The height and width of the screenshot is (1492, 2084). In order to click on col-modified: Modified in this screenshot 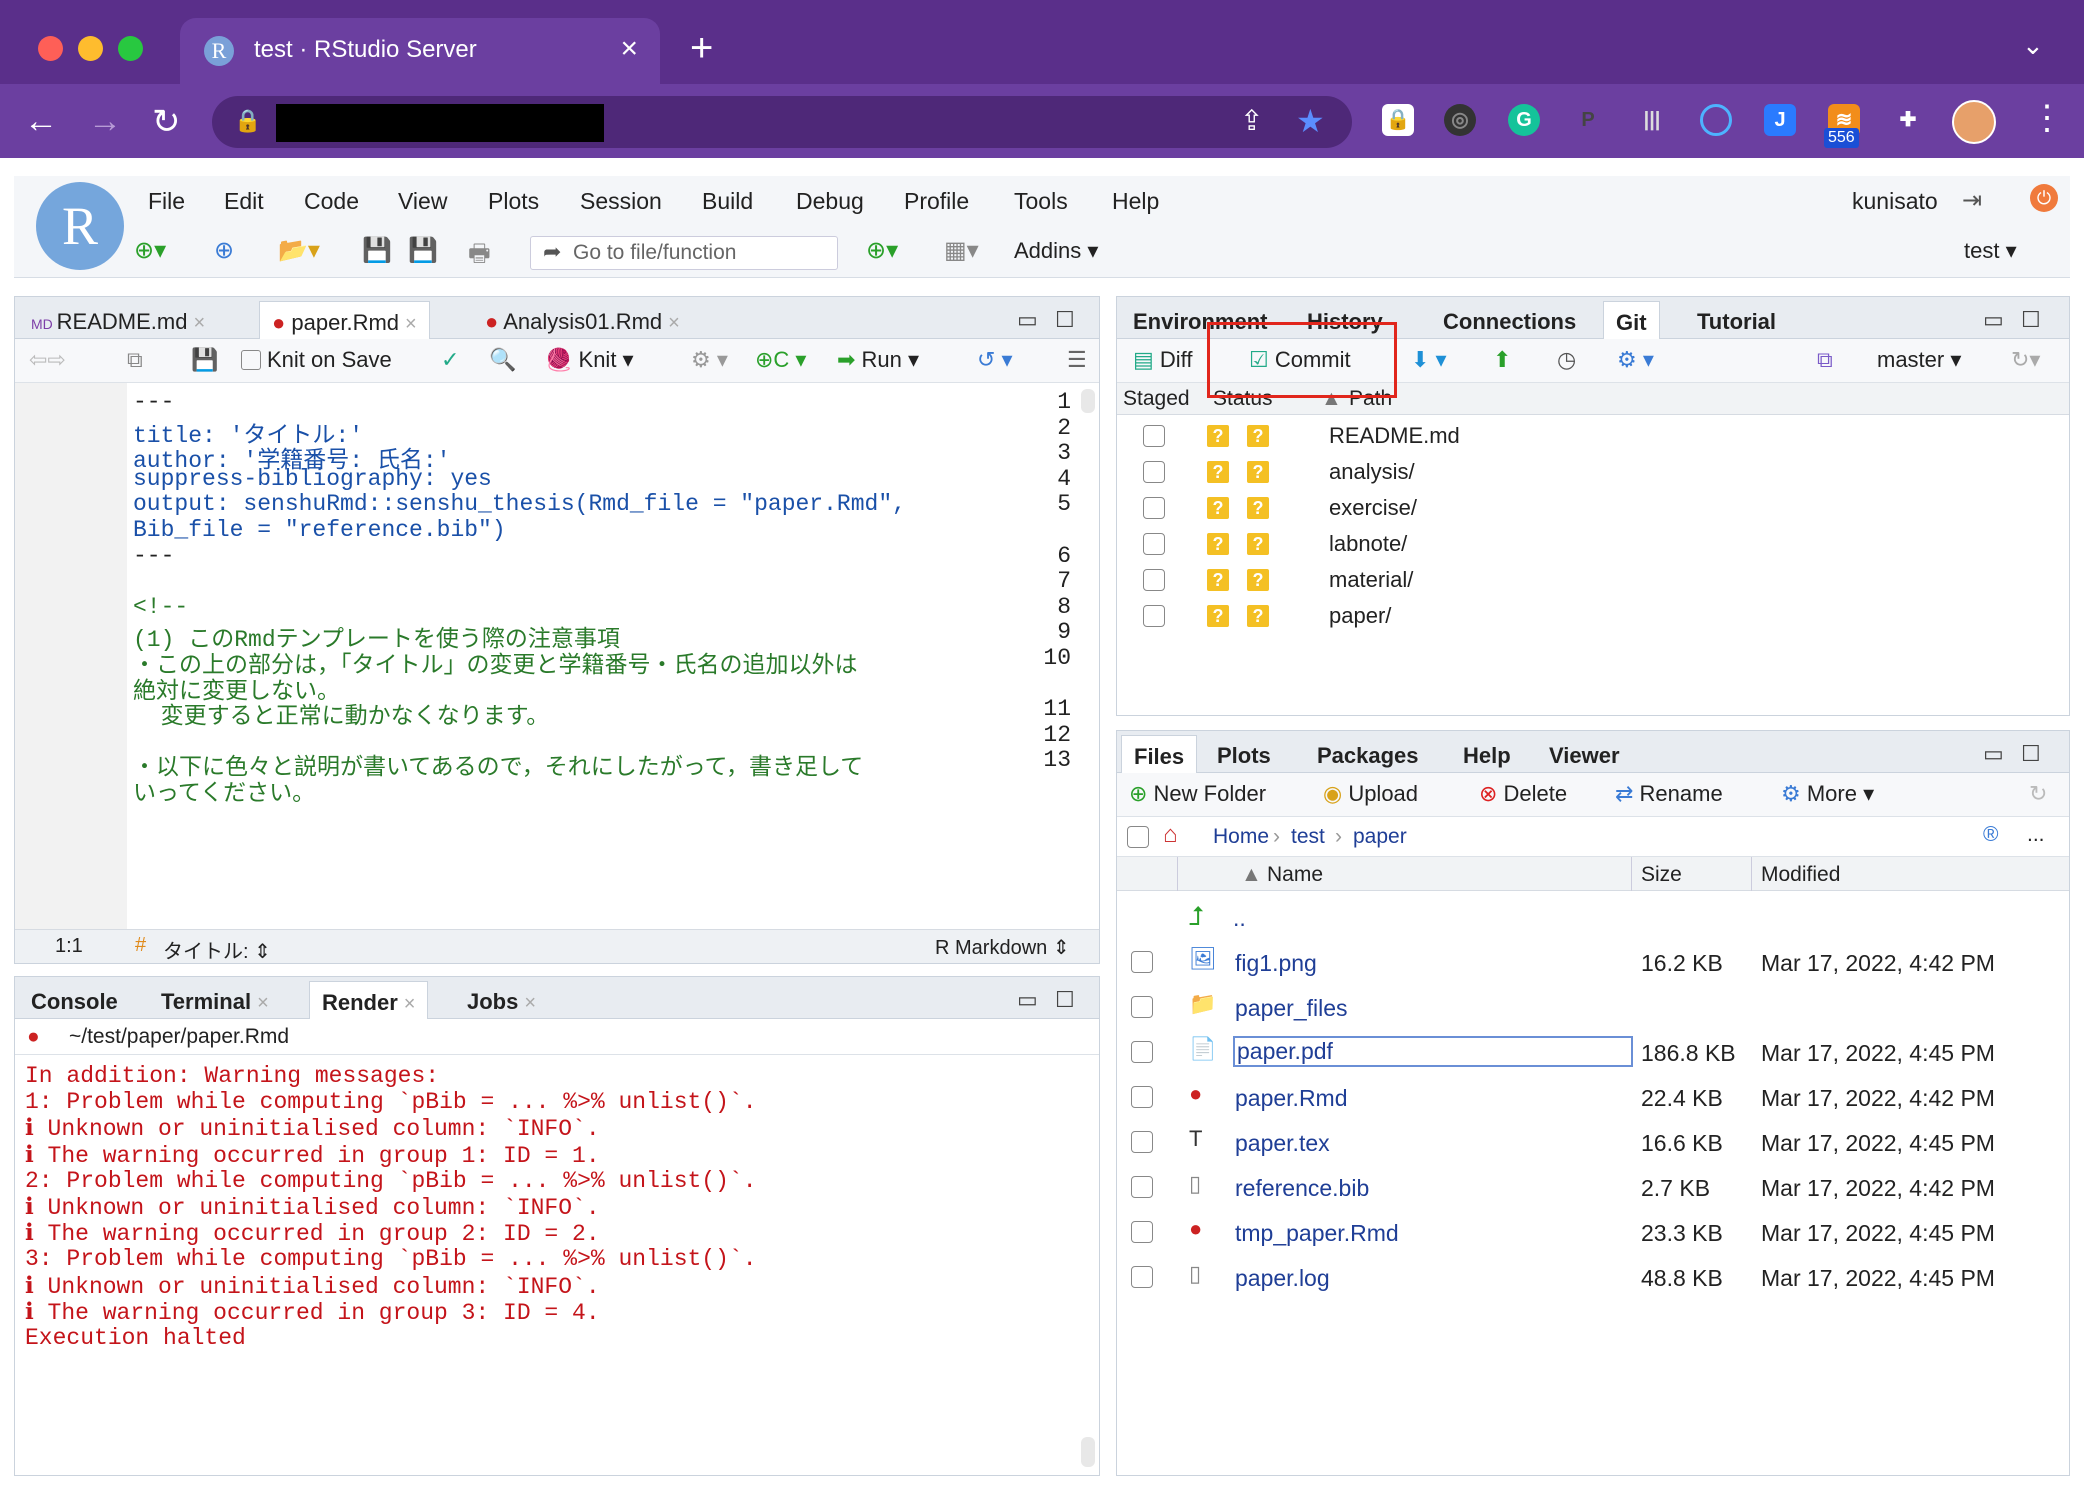, I will do `click(1800, 875)`.